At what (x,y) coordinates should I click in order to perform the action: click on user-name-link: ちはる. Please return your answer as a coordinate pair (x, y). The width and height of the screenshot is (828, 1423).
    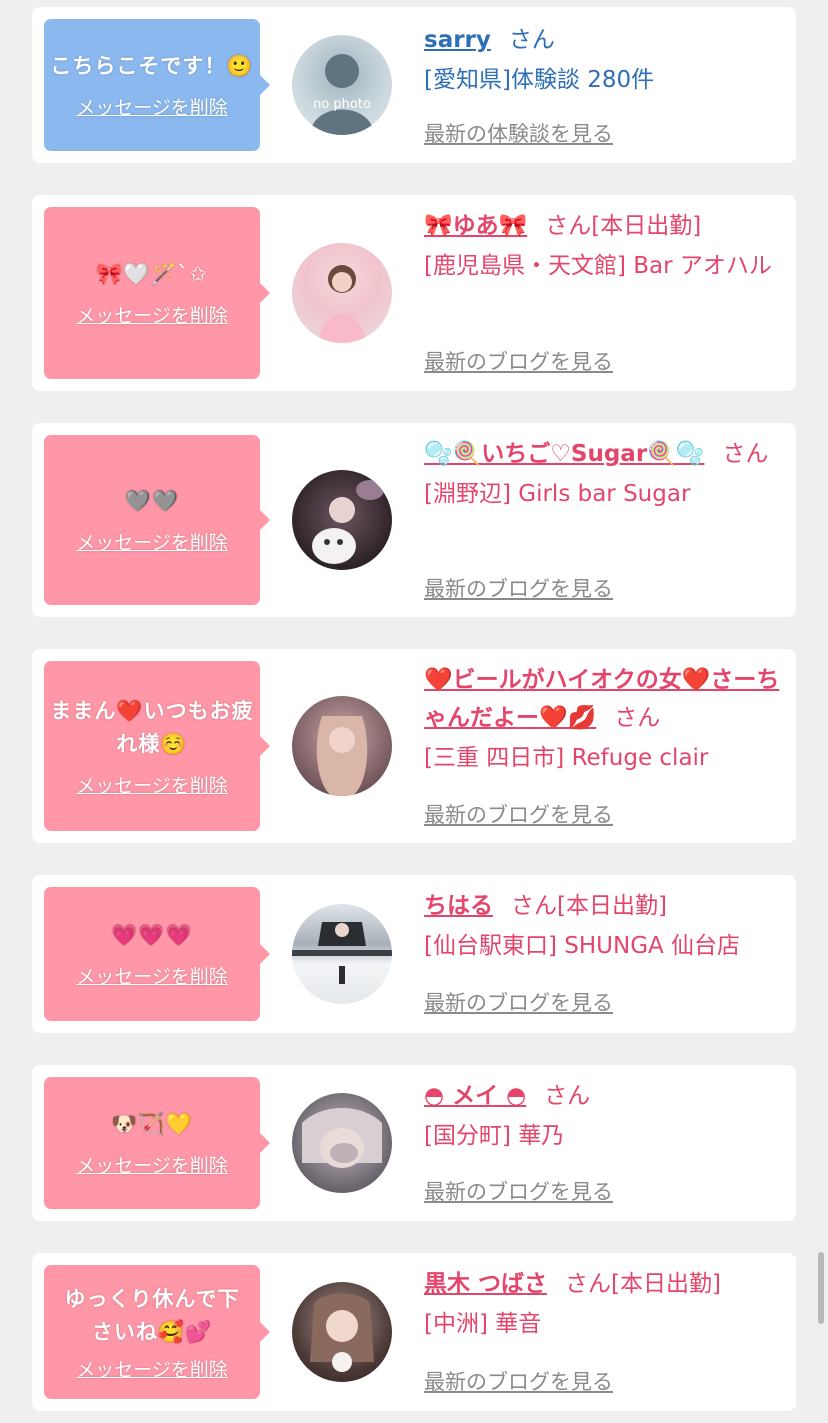
    Looking at the image, I should click on (458, 906).